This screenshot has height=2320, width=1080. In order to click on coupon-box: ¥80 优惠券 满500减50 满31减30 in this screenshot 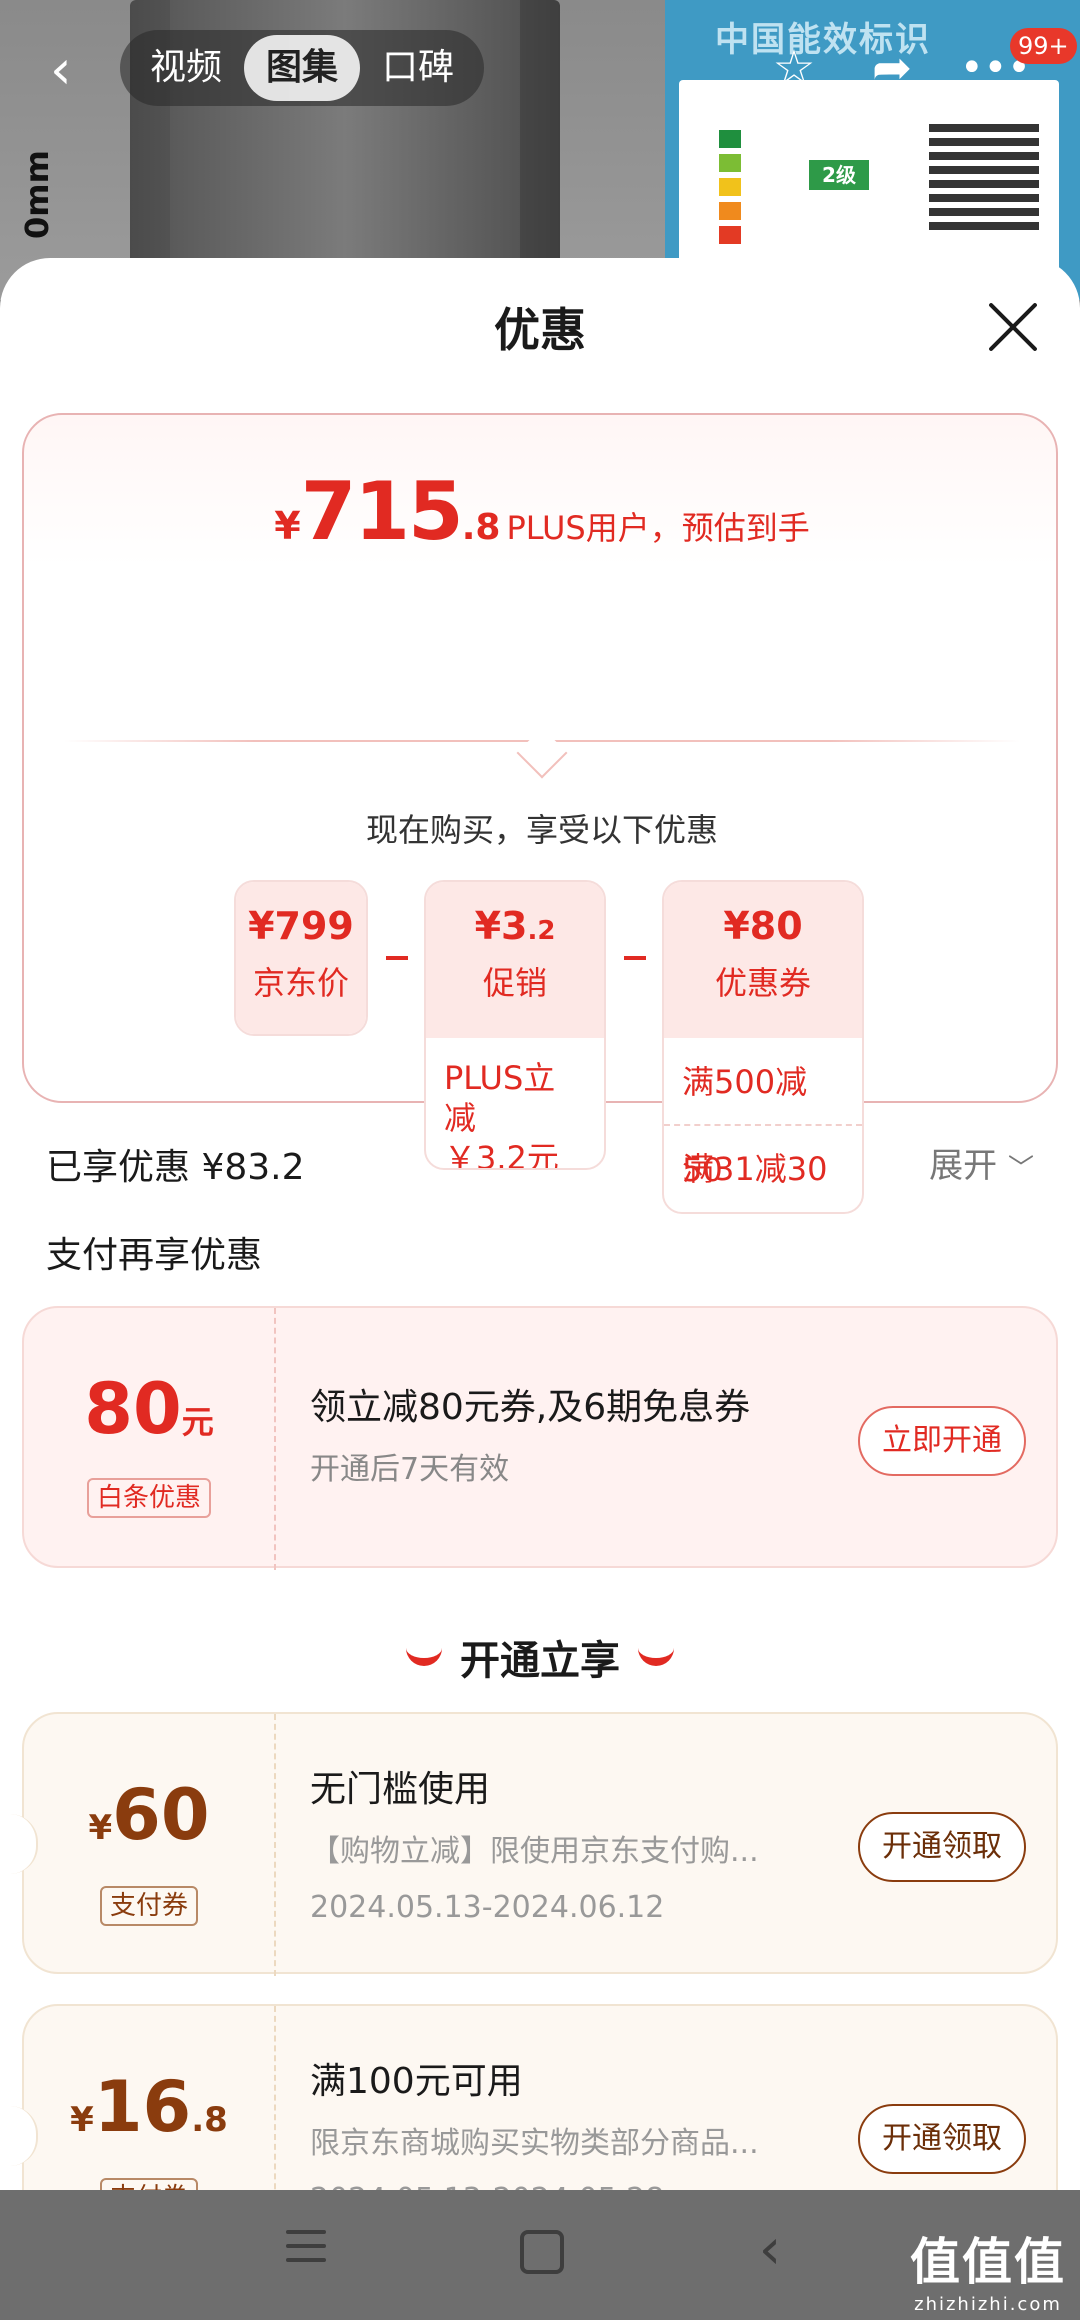, I will do `click(763, 1047)`.